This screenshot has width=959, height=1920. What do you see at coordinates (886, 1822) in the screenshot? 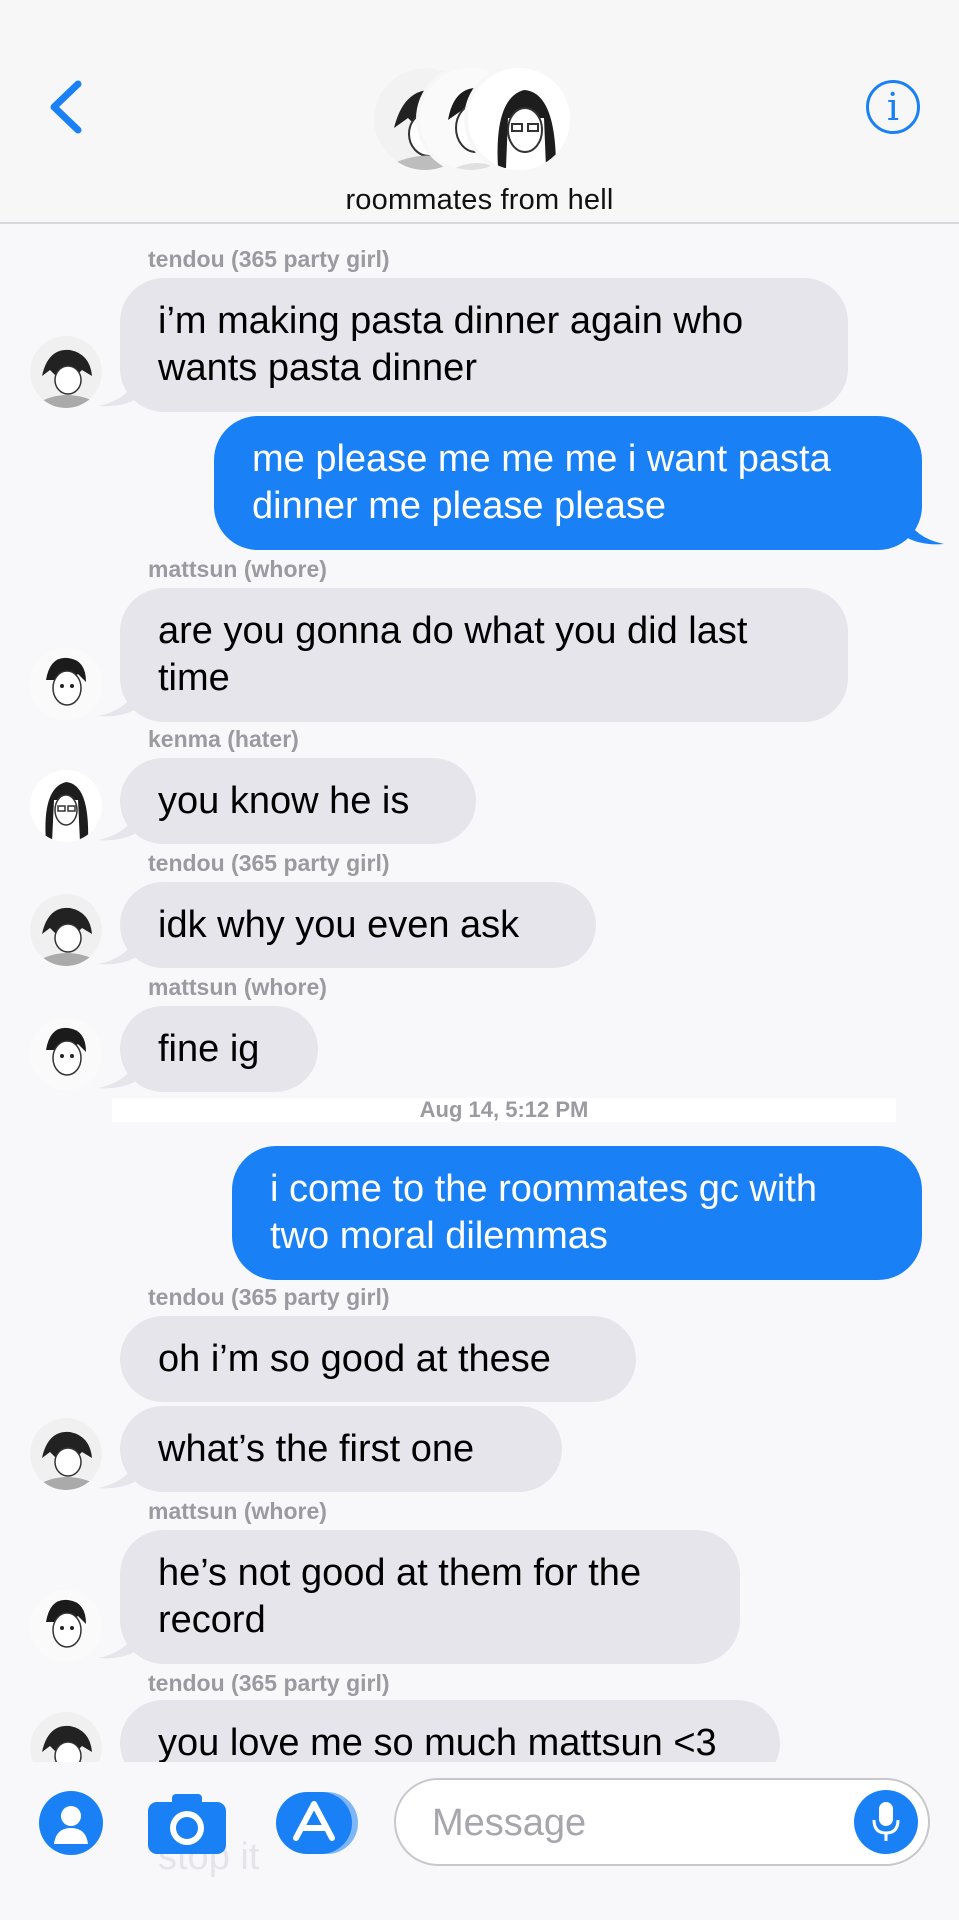
I see `microphone-icon` at bounding box center [886, 1822].